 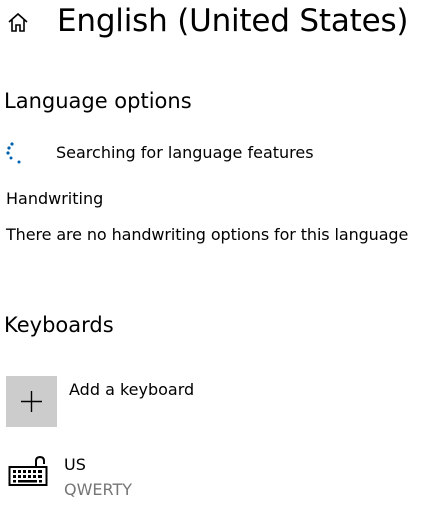 What do you see at coordinates (55, 198) in the screenshot?
I see `handwriting-label: Handwriting` at bounding box center [55, 198].